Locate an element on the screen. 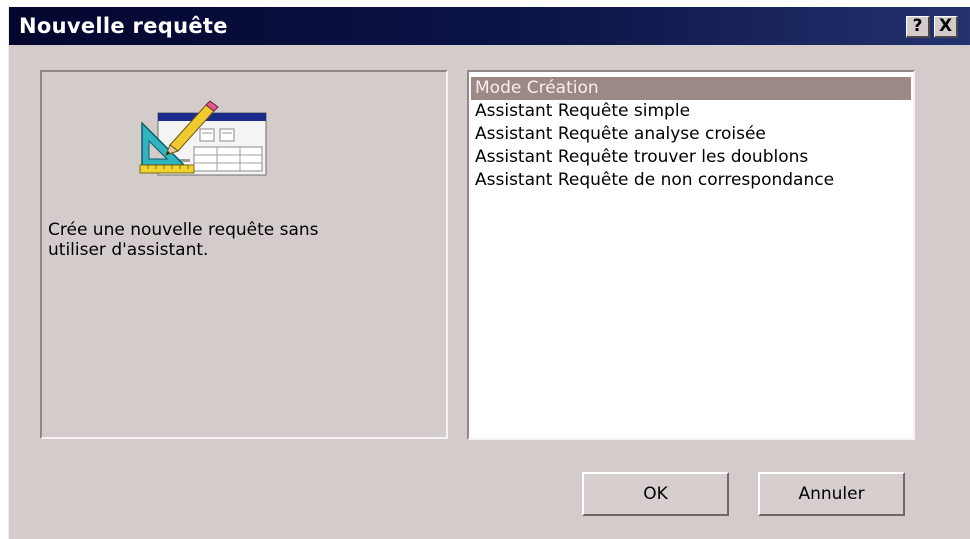 Image resolution: width=970 pixels, height=539 pixels. title-bar: Nouvelle requête ? X is located at coordinates (489, 26).